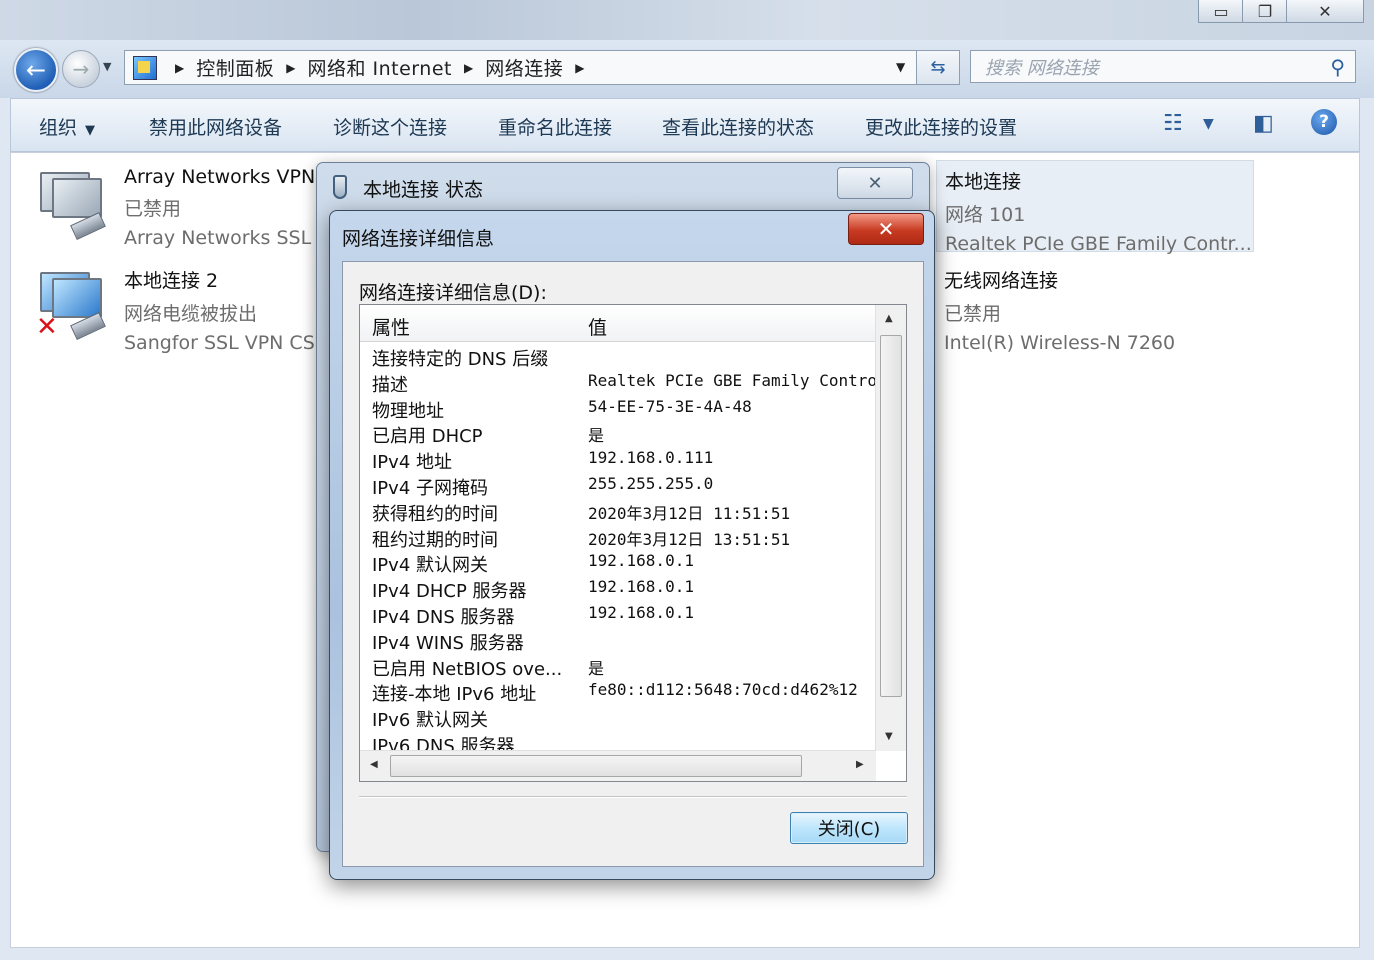 This screenshot has height=960, width=1374. What do you see at coordinates (427, 437) in the screenshot?
I see `property-cell: 已启用 DHCP` at bounding box center [427, 437].